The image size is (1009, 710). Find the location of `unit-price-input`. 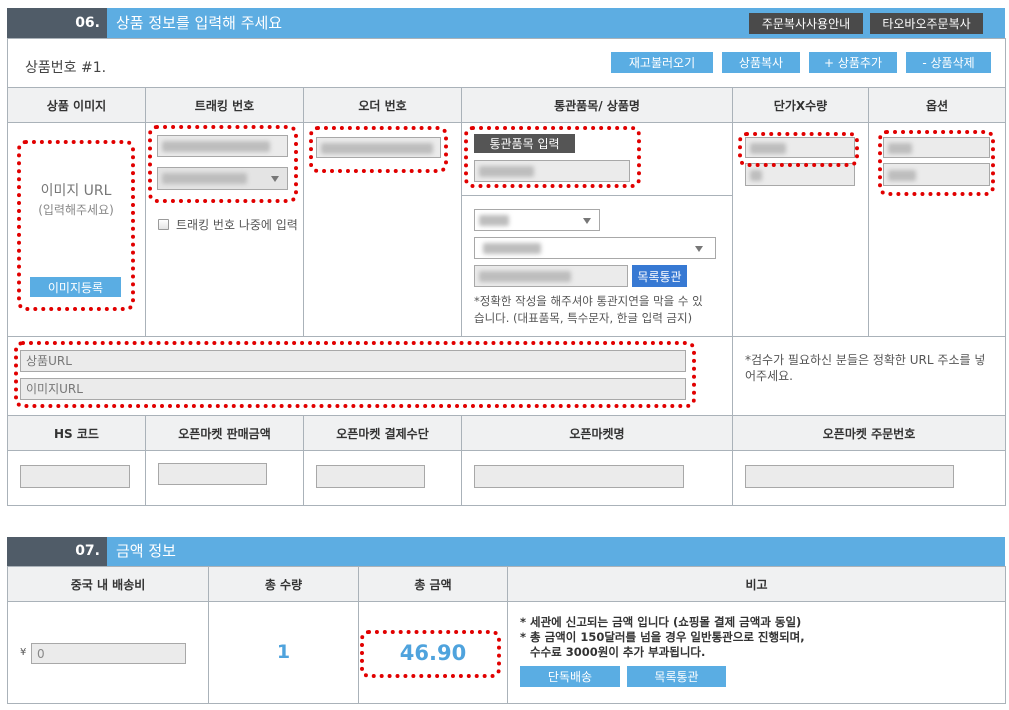

unit-price-input is located at coordinates (800, 147).